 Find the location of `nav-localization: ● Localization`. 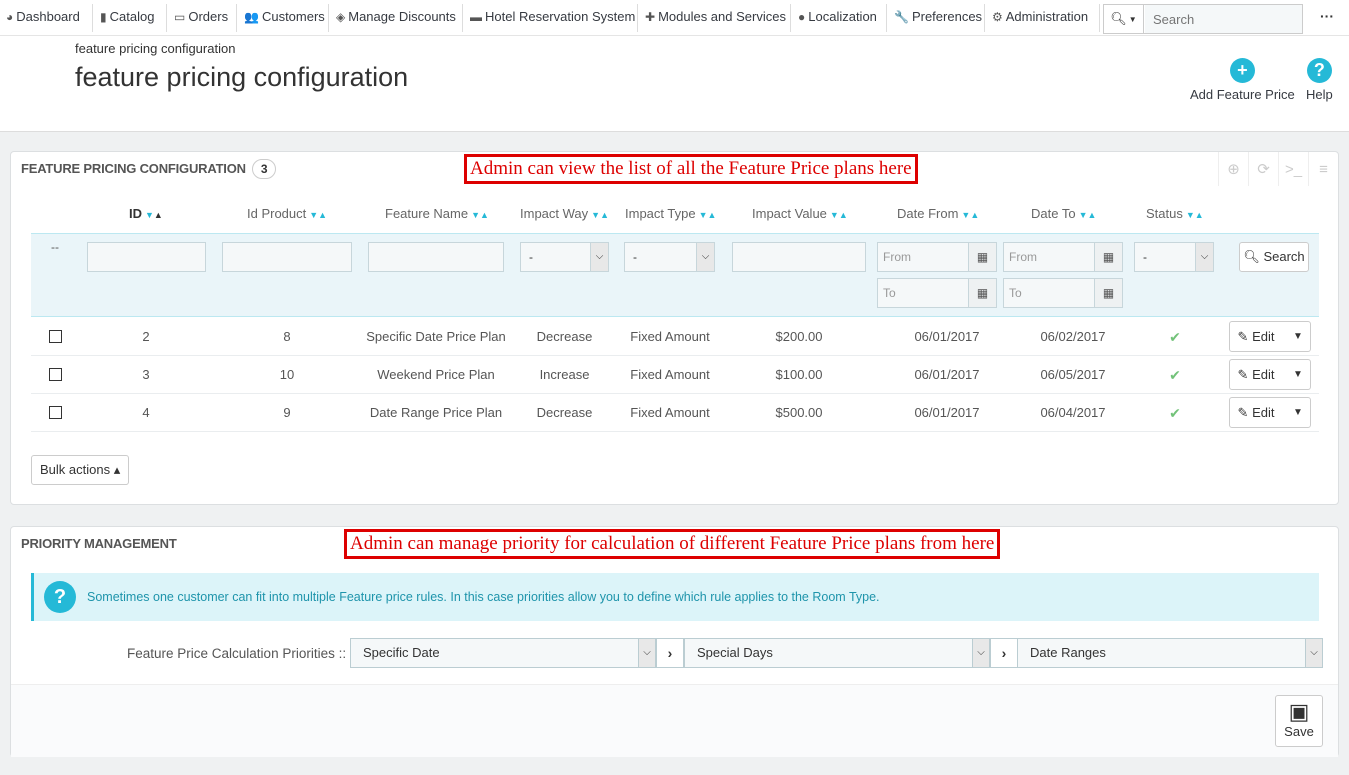

nav-localization: ● Localization is located at coordinates (834, 17).